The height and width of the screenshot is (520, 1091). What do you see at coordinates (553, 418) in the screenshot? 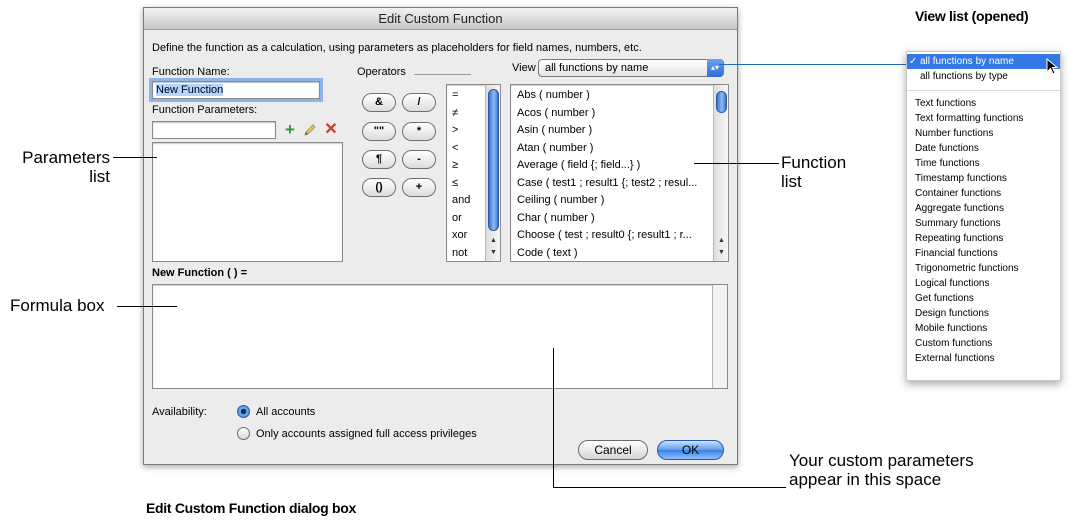
I see `custom-params-vertical-line` at bounding box center [553, 418].